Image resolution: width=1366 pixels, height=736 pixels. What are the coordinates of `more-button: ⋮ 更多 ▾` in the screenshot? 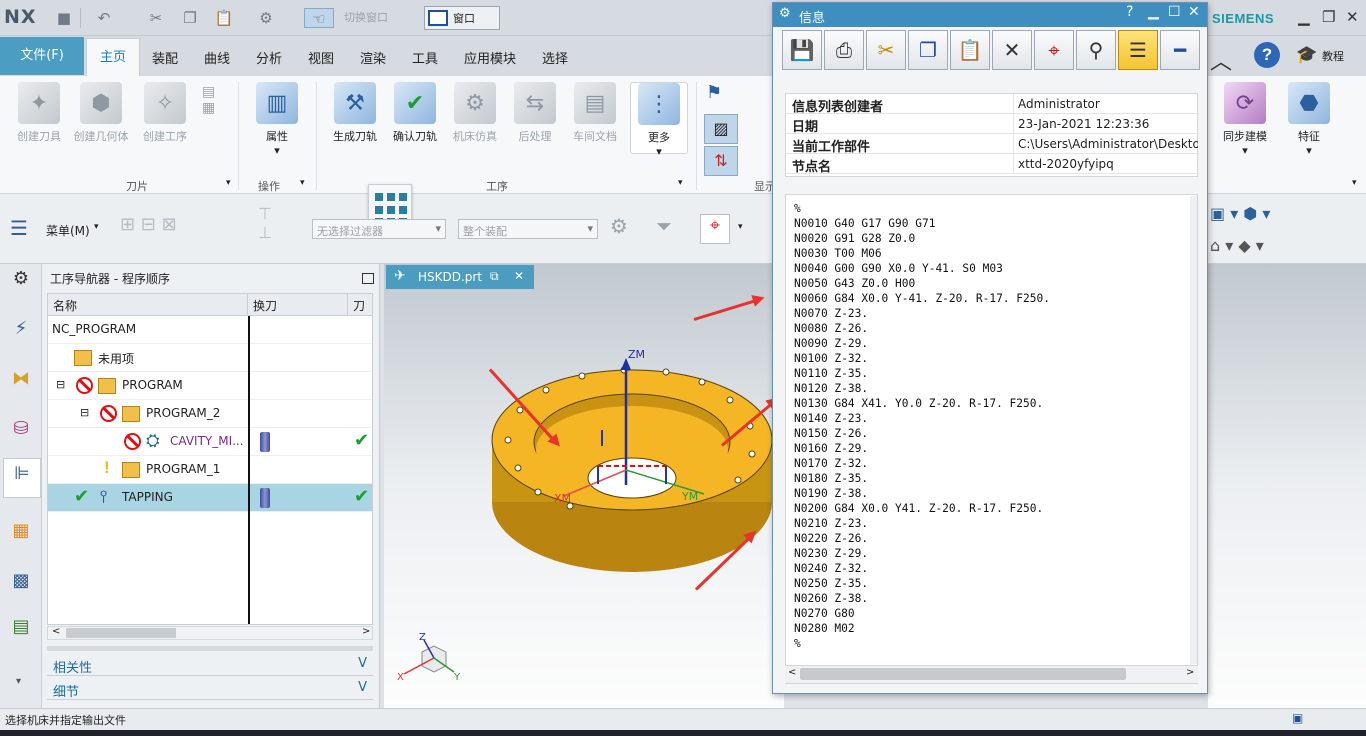 It's located at (659, 120).